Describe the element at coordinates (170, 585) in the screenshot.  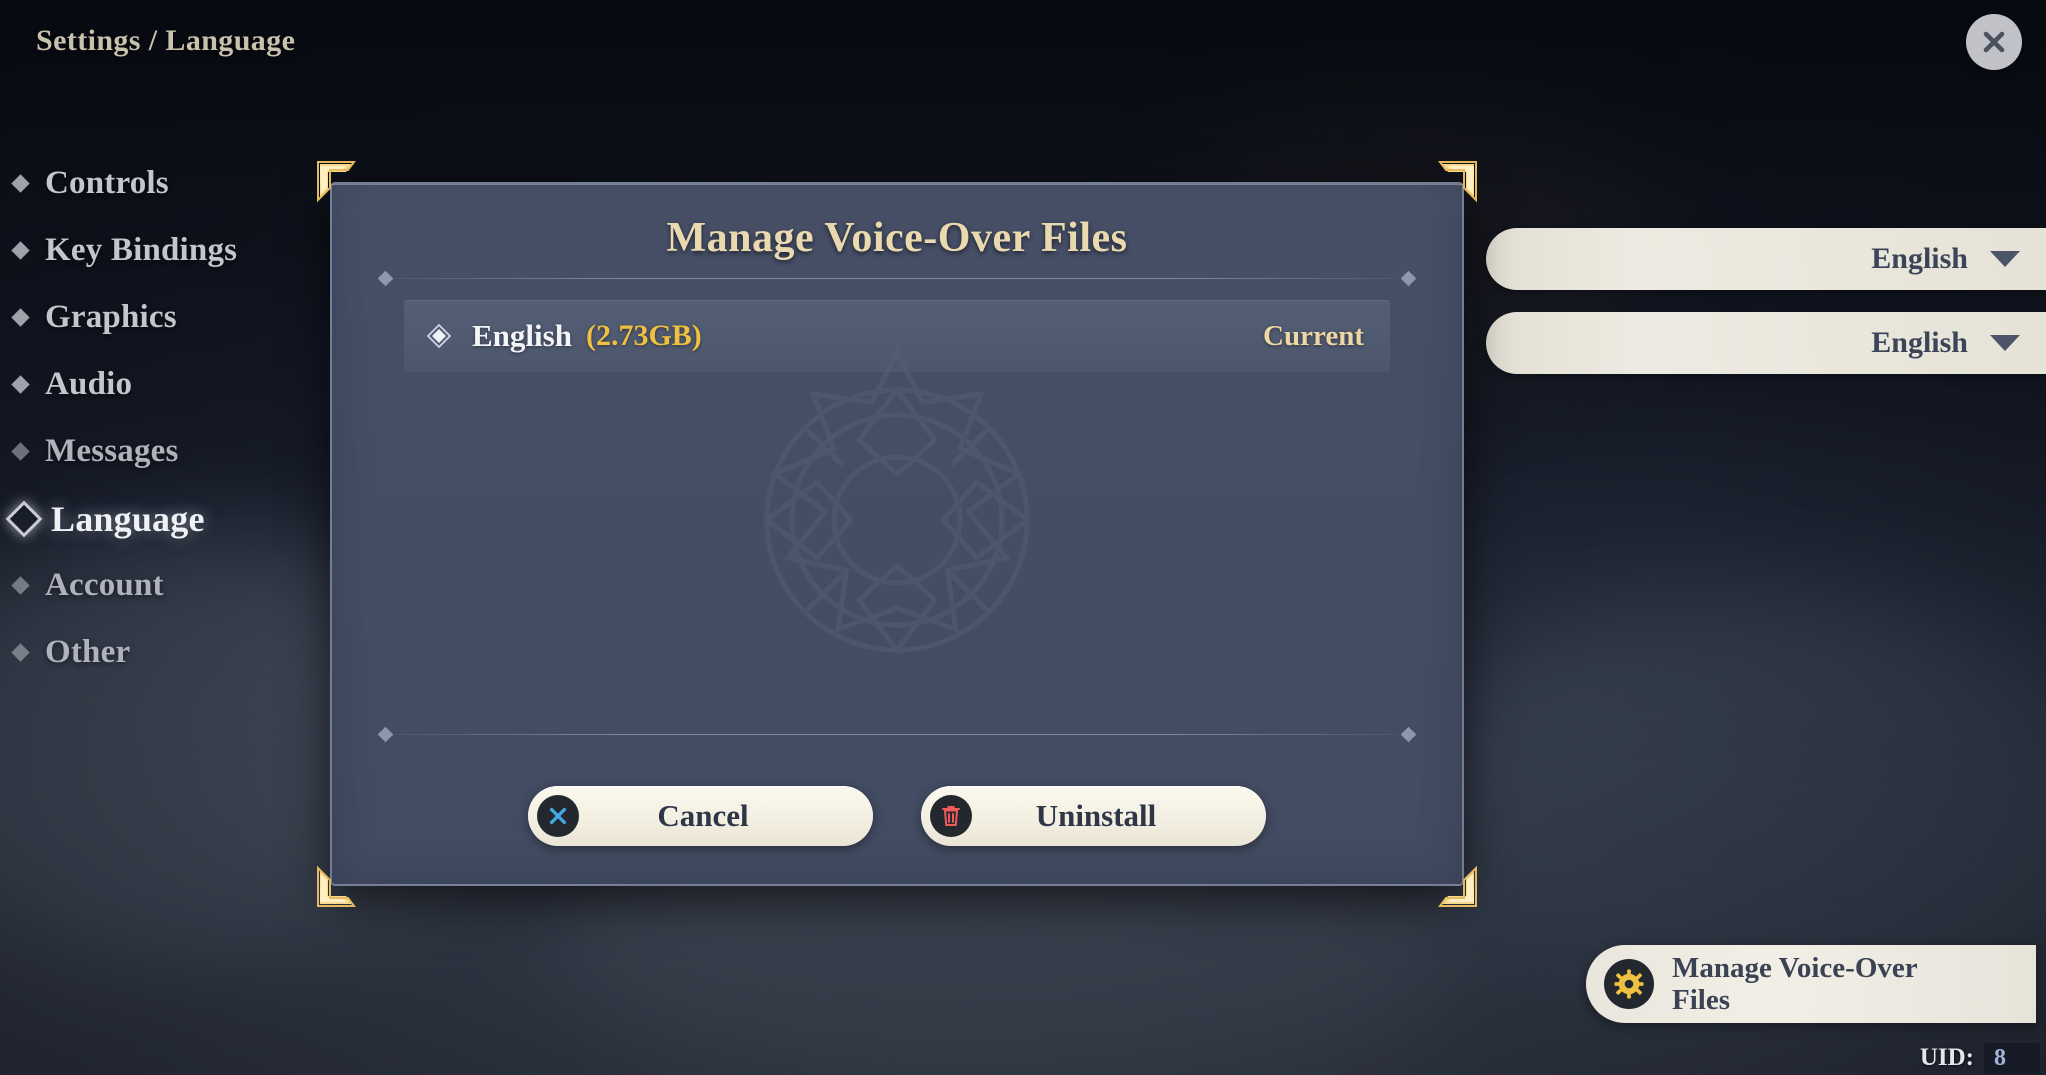
I see `sidebar-item-account: Account` at that location.